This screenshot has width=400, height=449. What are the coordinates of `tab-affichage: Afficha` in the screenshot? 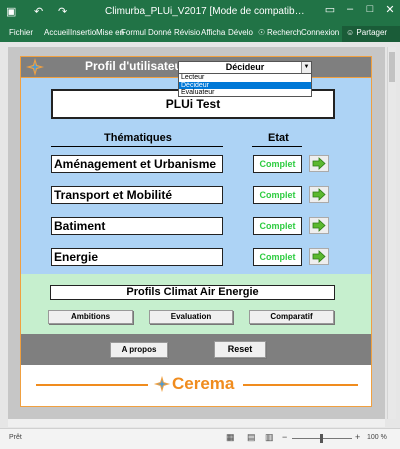 It's located at (213, 32).